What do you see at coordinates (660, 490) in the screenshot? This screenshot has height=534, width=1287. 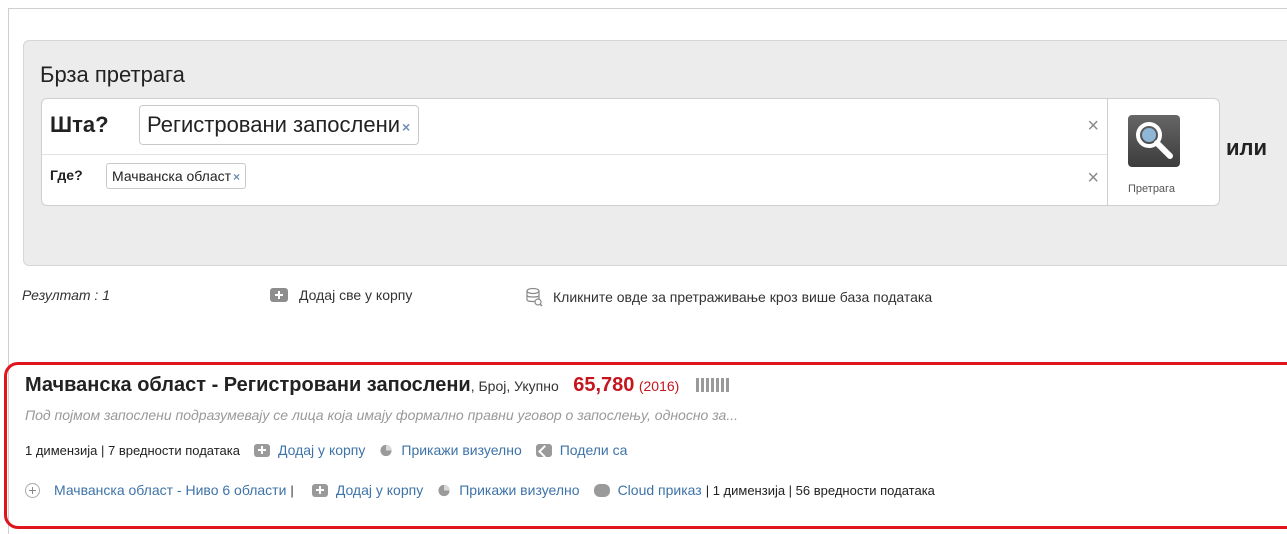 I see `cloud-view-link: Cloud приказ` at bounding box center [660, 490].